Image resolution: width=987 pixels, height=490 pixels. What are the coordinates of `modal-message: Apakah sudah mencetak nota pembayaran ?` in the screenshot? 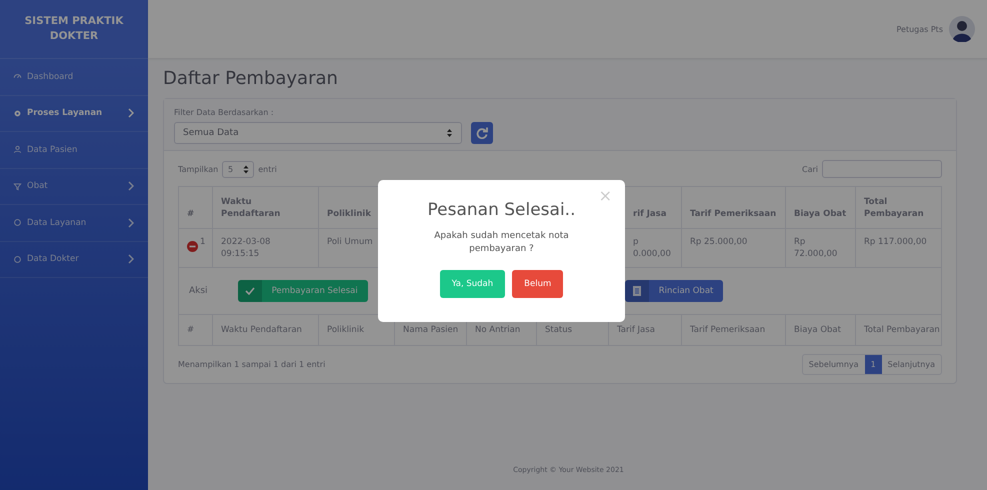 It's located at (501, 243).